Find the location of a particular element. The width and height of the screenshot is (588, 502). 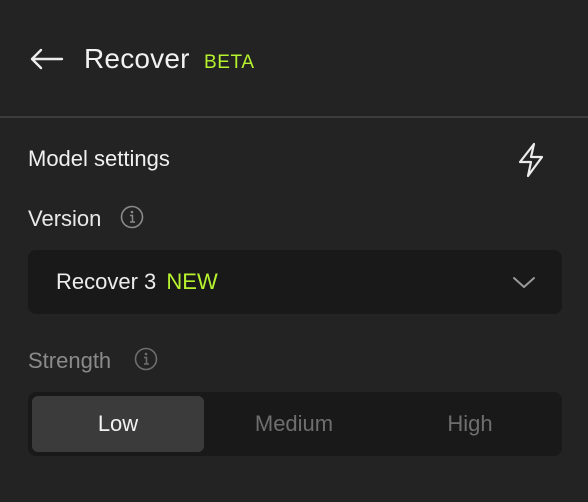

back-button is located at coordinates (46, 59).